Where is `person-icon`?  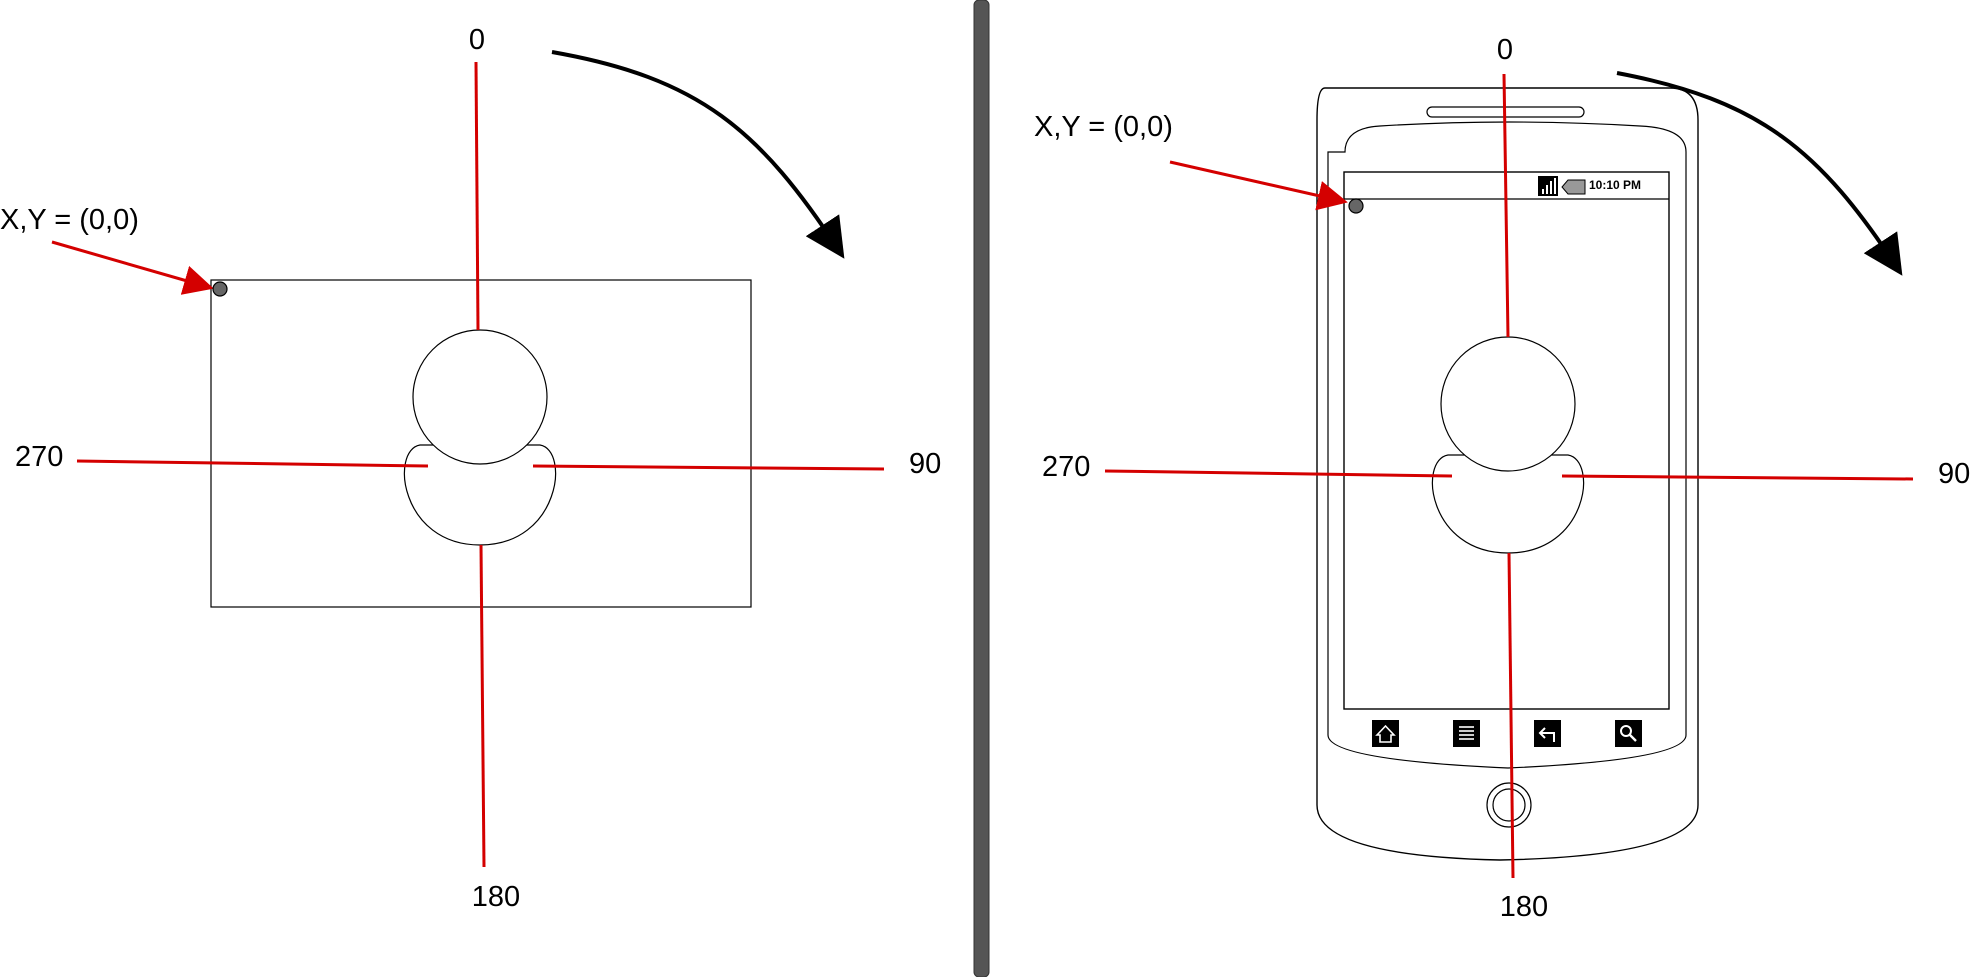 person-icon is located at coordinates (480, 437).